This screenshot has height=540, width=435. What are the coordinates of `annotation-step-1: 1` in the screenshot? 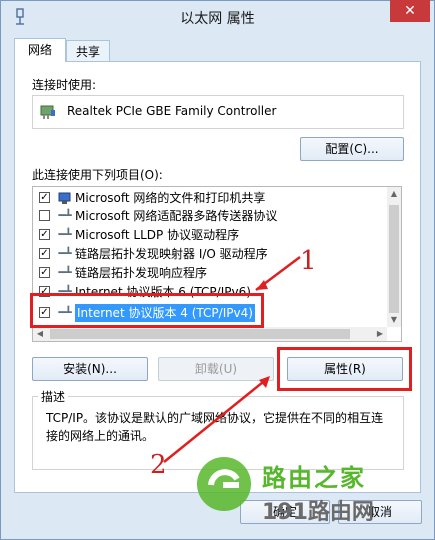 It's located at (308, 261).